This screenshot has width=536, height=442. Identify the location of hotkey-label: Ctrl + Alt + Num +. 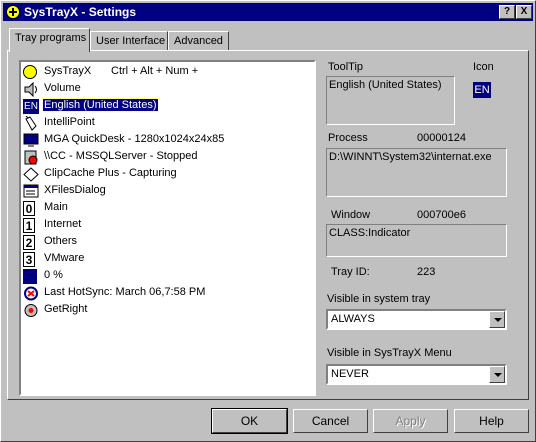
(155, 71).